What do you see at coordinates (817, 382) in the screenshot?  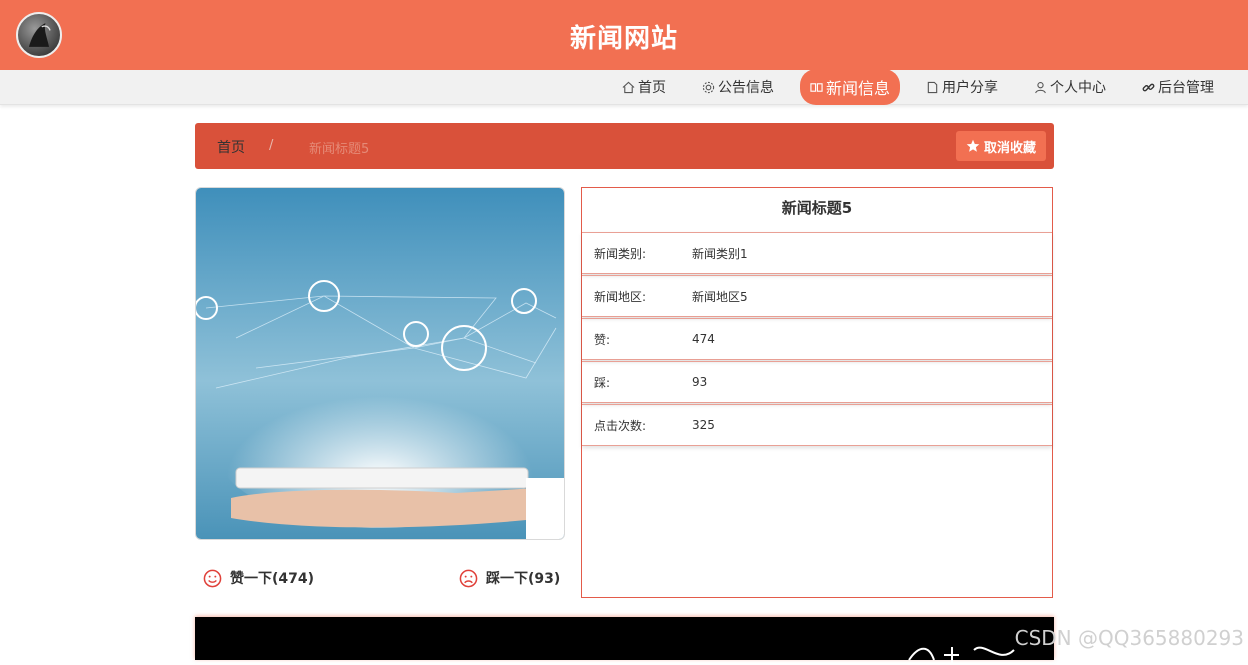 I see `detail-row-dislikes: 踩: 93` at bounding box center [817, 382].